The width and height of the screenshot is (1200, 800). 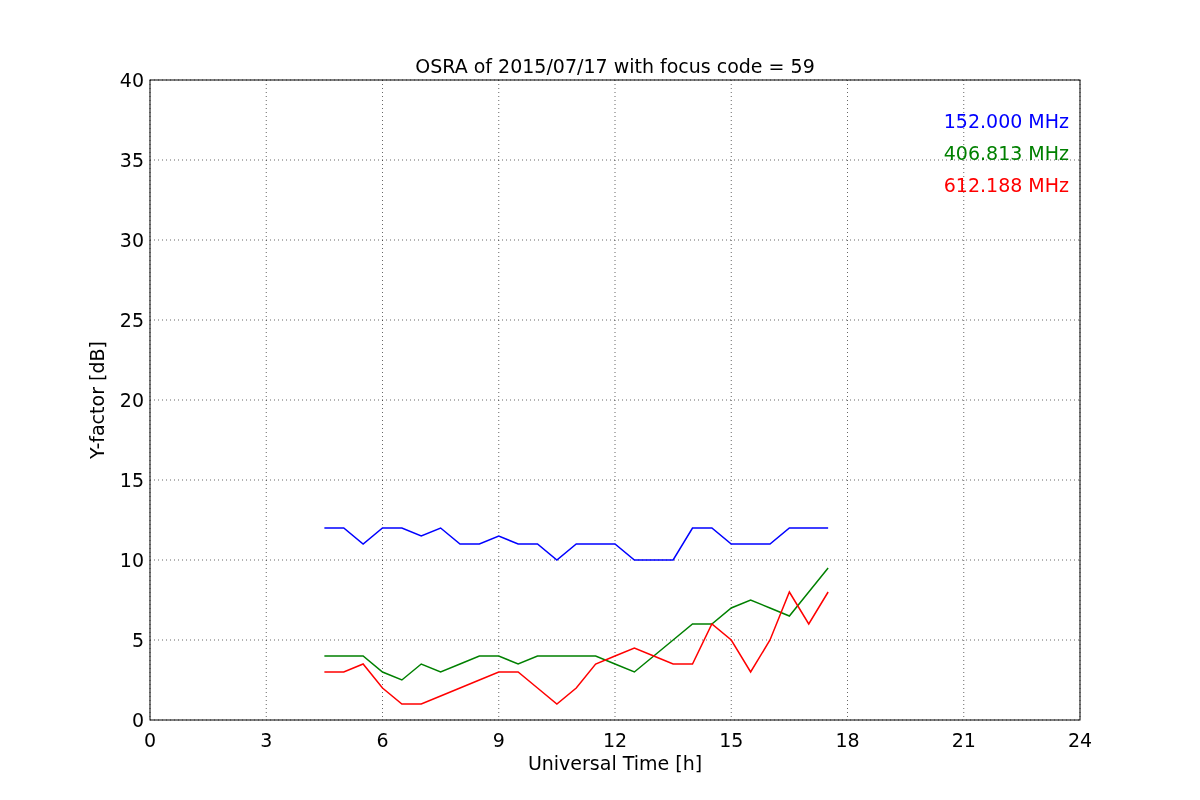 I want to click on y-tick-label: 40, so click(x=131, y=80).